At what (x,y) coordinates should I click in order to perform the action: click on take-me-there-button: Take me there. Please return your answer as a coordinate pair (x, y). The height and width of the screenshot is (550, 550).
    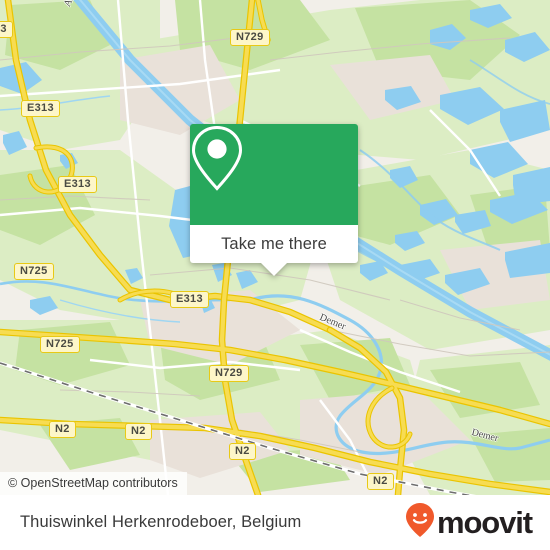
    Looking at the image, I should click on (274, 250).